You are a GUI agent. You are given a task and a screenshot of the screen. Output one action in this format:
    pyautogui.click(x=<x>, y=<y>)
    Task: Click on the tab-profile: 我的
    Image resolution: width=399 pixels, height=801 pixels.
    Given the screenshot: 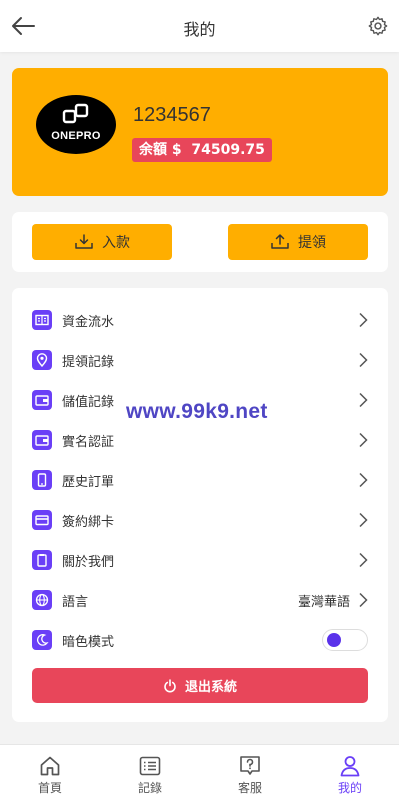 What is the action you would take?
    pyautogui.click(x=349, y=773)
    